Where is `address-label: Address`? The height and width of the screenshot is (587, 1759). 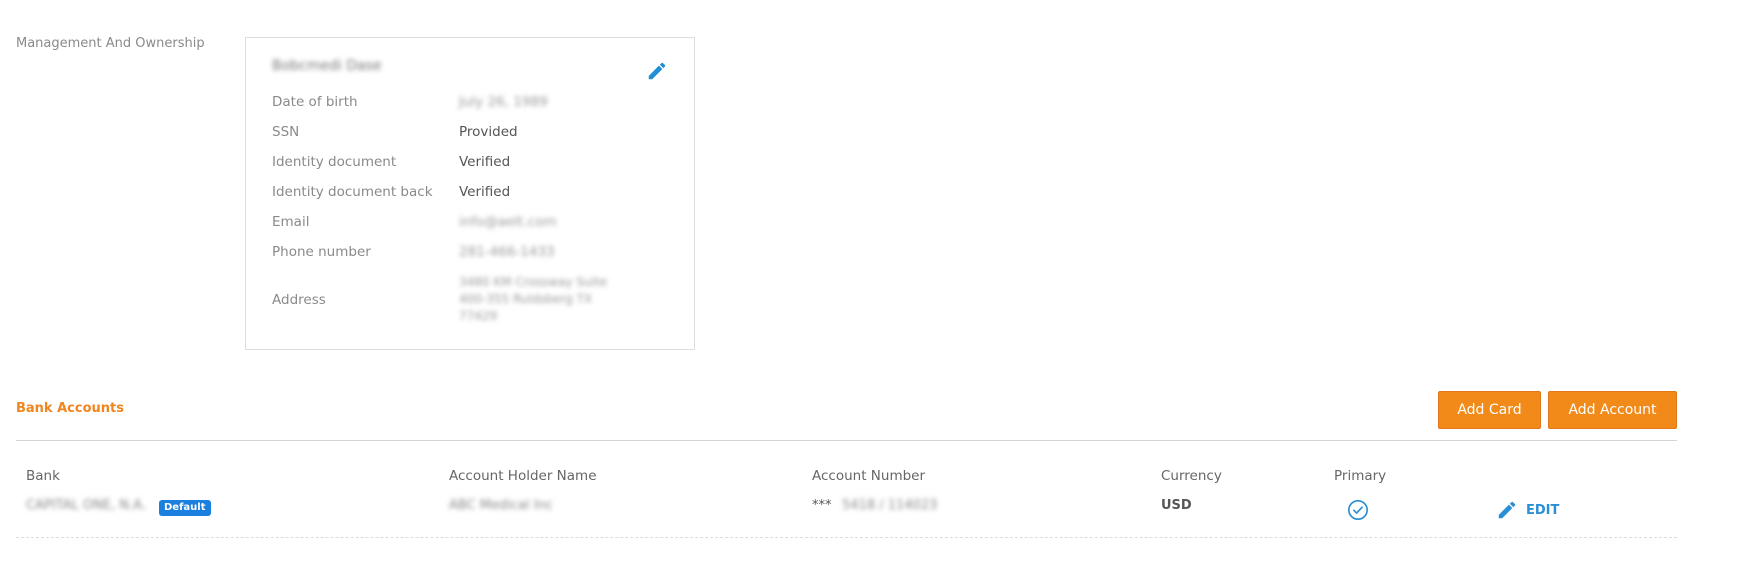
address-label: Address is located at coordinates (299, 300).